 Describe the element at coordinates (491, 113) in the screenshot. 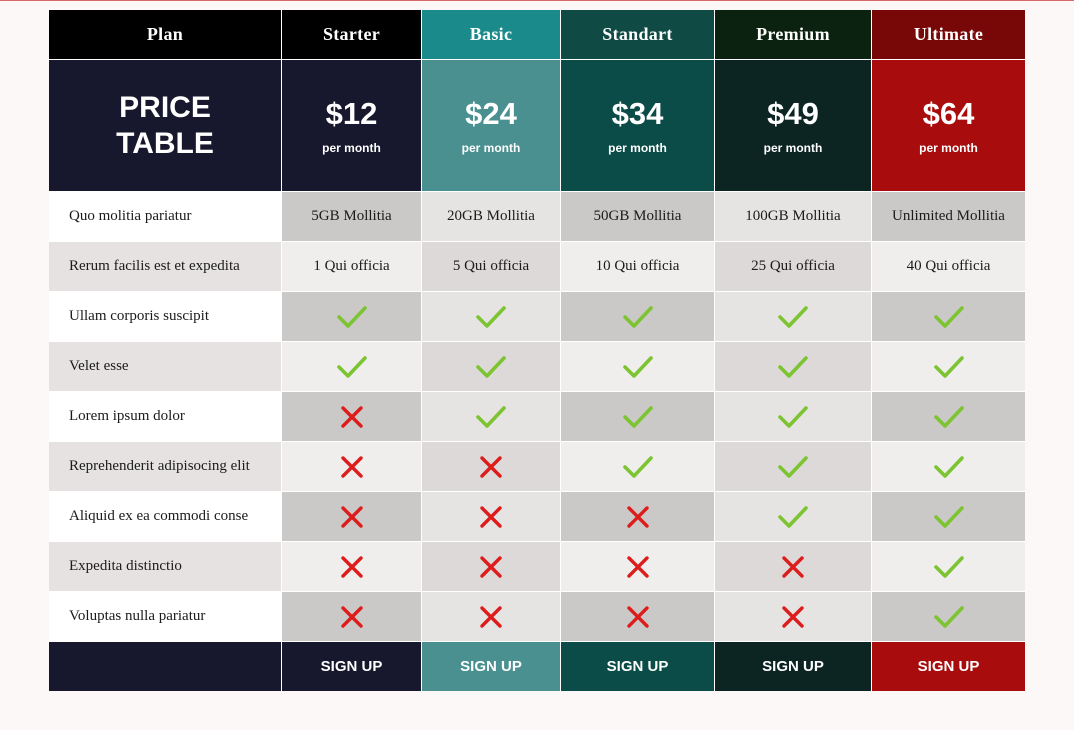

I see `price-amount: $24` at that location.